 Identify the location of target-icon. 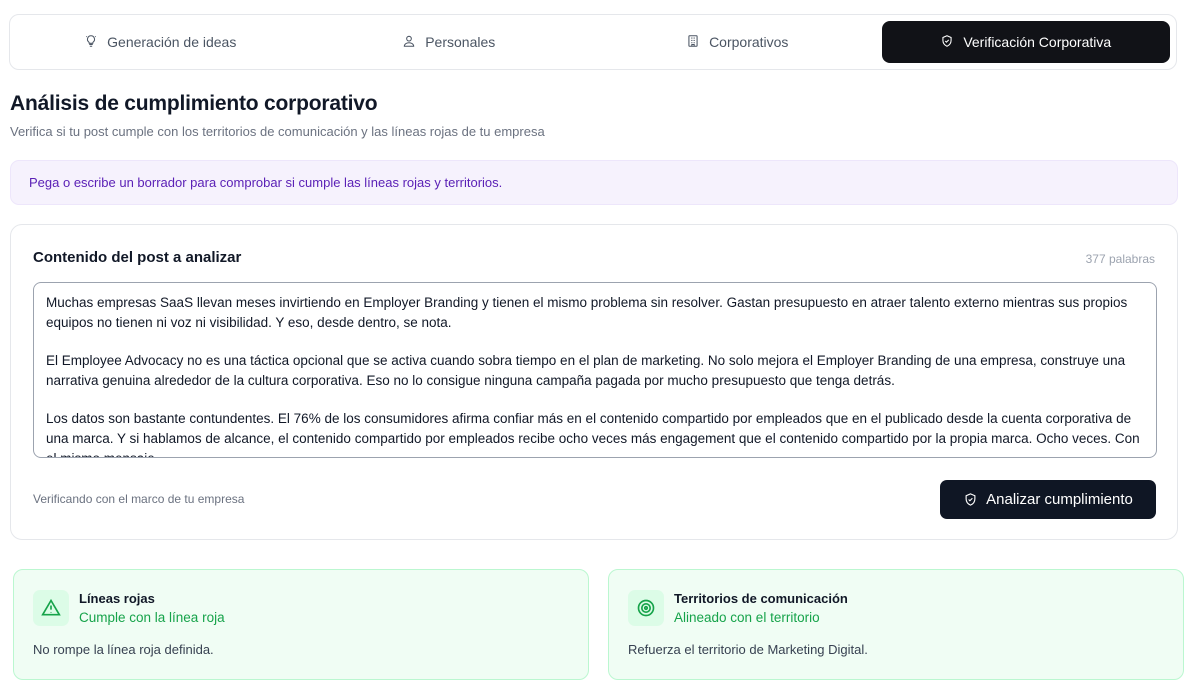
(646, 608).